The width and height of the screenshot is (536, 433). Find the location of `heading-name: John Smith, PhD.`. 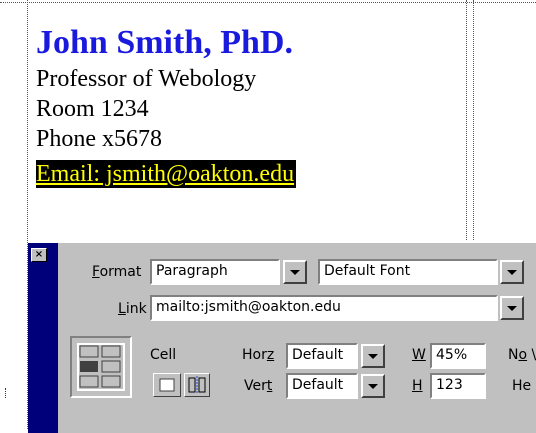

heading-name: John Smith, PhD. is located at coordinates (166, 43).